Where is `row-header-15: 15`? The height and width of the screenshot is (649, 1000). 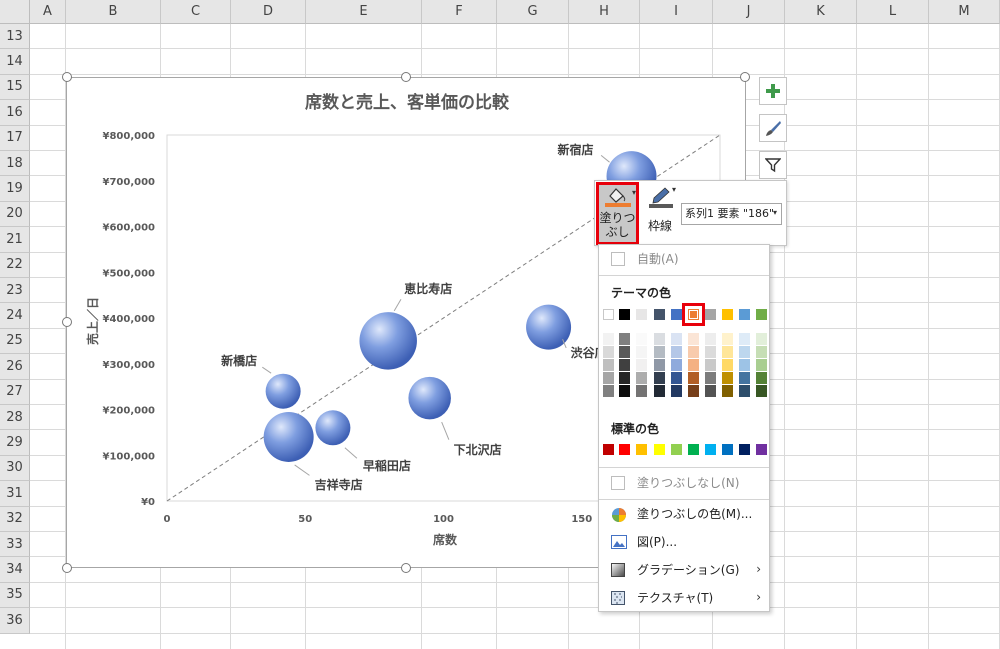 row-header-15: 15 is located at coordinates (15, 87).